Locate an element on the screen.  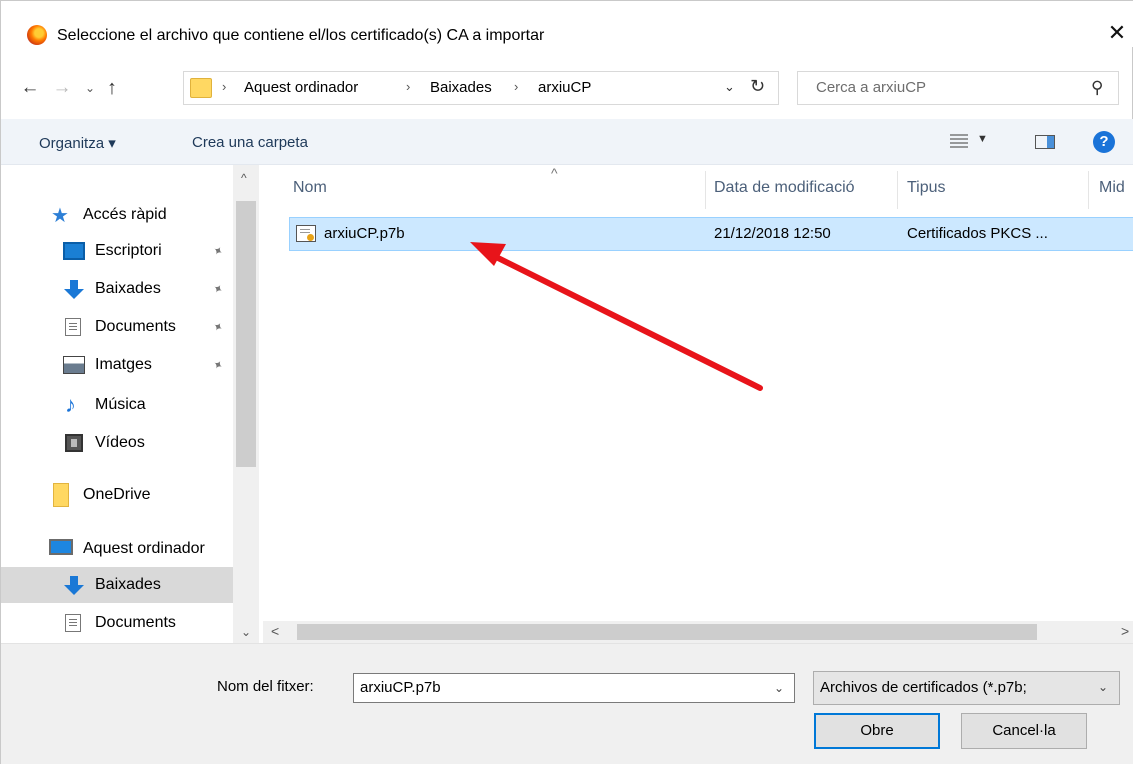
sidebar-item-this-pc: Aquest ordinador is located at coordinates (117, 549).